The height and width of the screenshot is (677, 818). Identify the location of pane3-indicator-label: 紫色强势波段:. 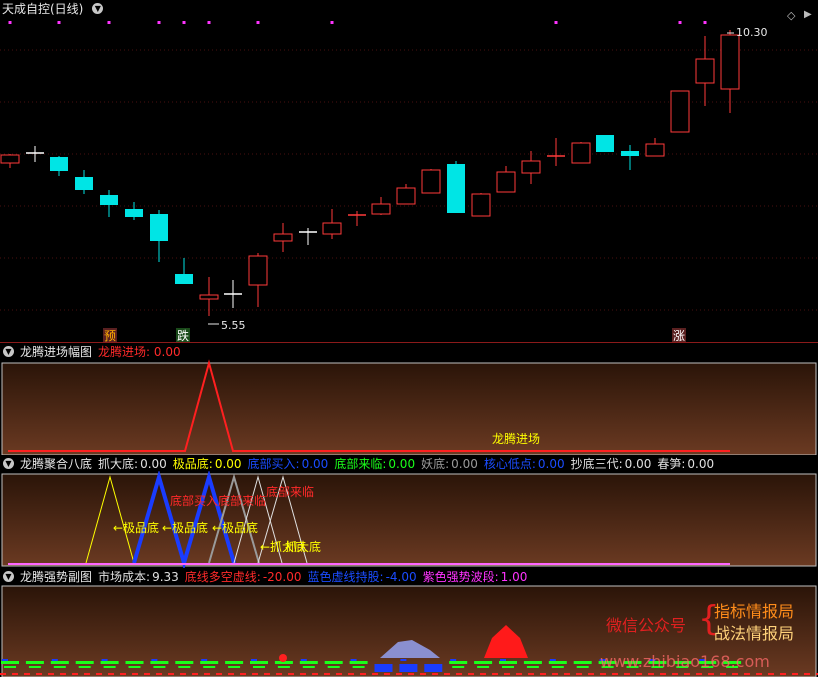
(460, 576).